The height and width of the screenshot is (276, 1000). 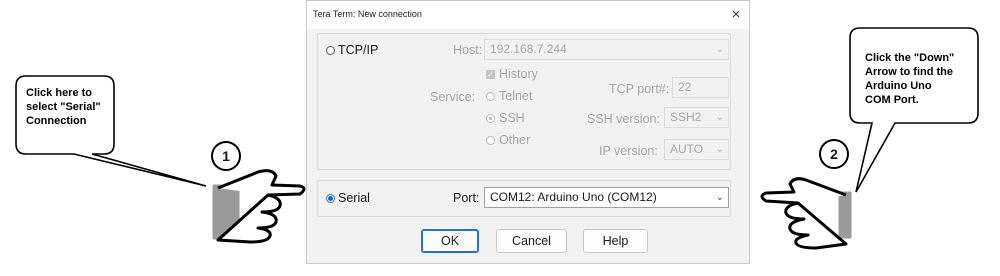 What do you see at coordinates (226, 156) in the screenshot?
I see `step-1-badge: 1` at bounding box center [226, 156].